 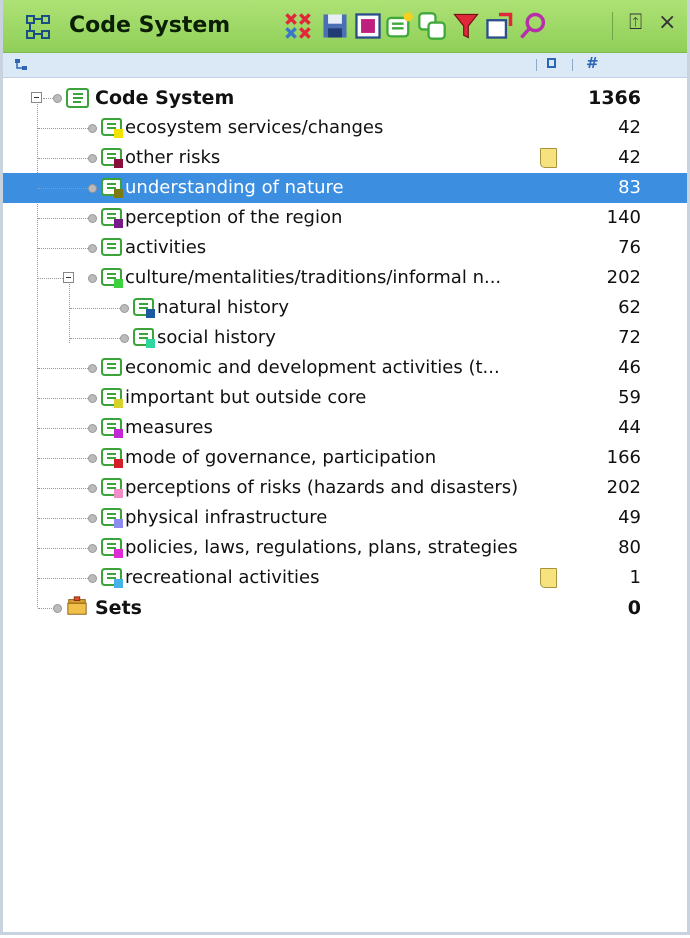 I want to click on tree-label: natural history, so click(x=223, y=307).